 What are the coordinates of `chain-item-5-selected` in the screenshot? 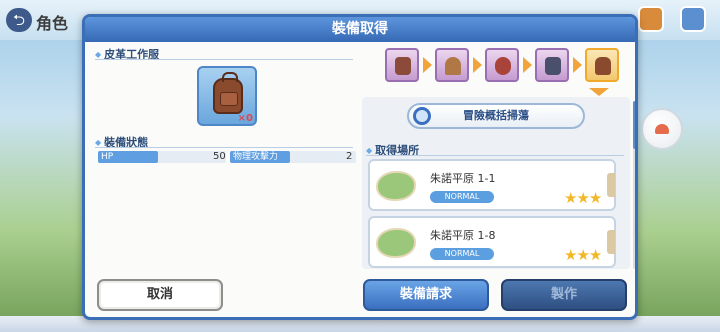 It's located at (602, 65).